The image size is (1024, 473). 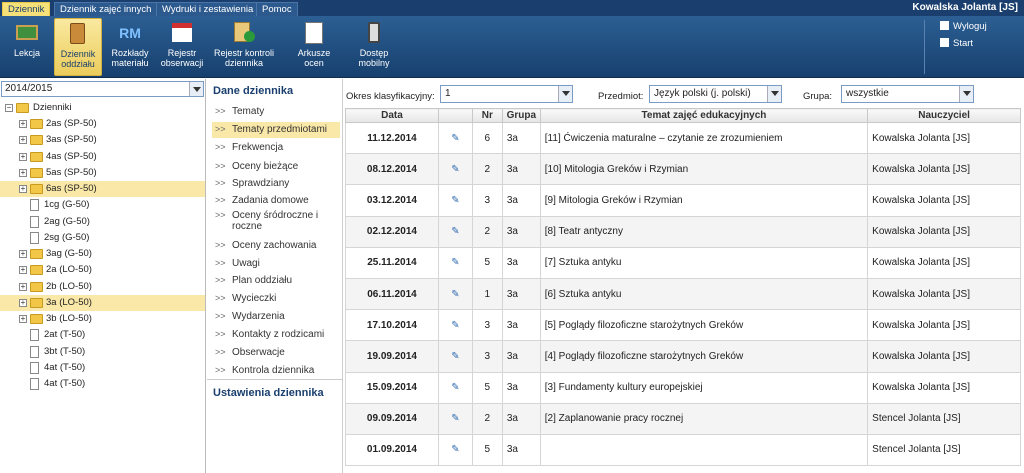 I want to click on journal-menu-item: >> Tematy przedmiotami, so click(x=276, y=130).